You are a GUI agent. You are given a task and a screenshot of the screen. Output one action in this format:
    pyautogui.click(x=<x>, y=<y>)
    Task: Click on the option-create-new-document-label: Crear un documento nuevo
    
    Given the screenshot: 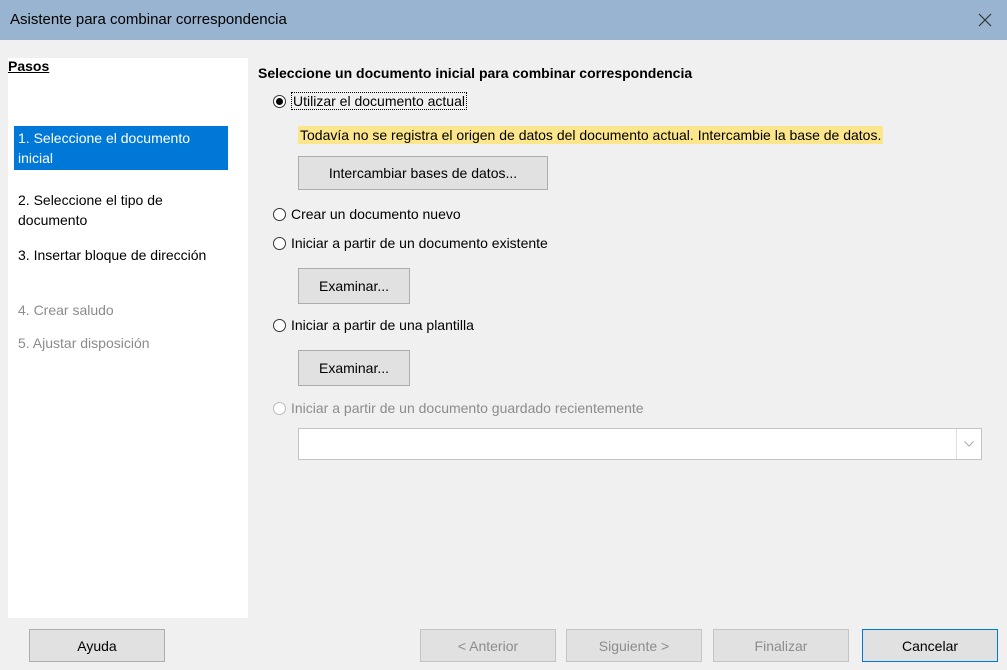 What is the action you would take?
    pyautogui.click(x=376, y=214)
    